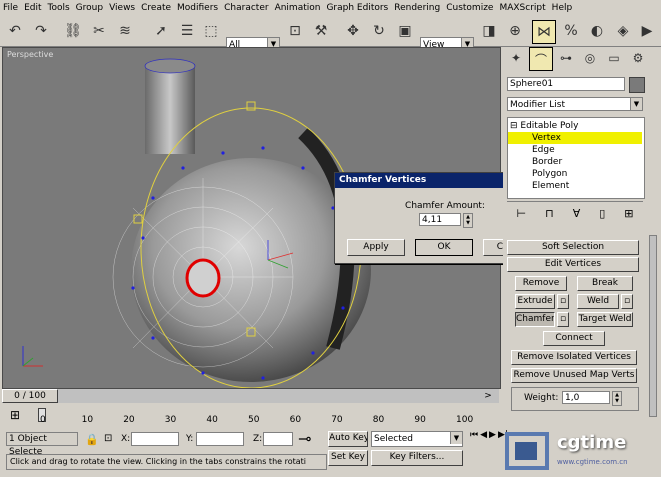 The width and height of the screenshot is (661, 477). I want to click on soft-selection-rollout: Soft Selection, so click(573, 247).